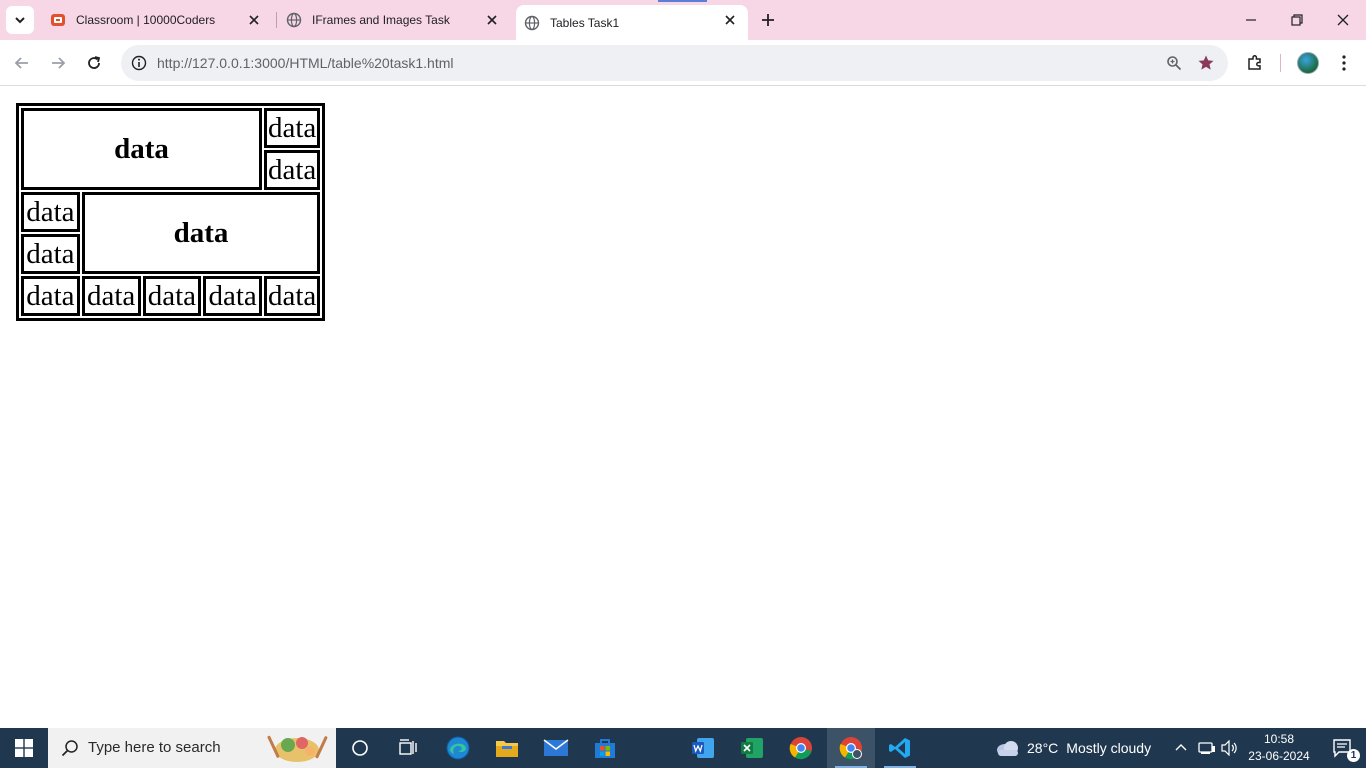  What do you see at coordinates (1174, 63) in the screenshot?
I see `zoom-icon` at bounding box center [1174, 63].